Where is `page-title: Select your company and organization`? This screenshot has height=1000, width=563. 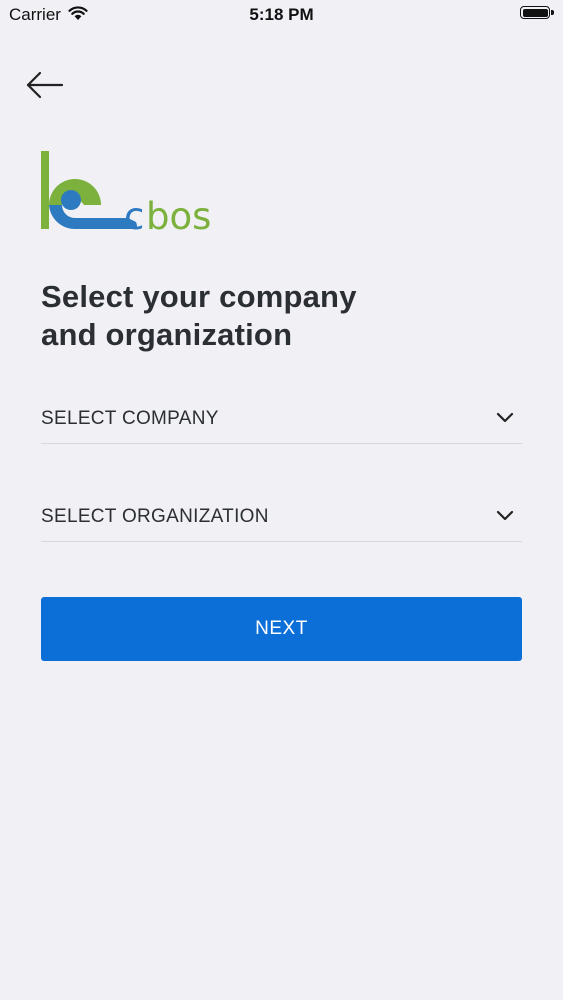 page-title: Select your company and organization is located at coordinates (251, 316).